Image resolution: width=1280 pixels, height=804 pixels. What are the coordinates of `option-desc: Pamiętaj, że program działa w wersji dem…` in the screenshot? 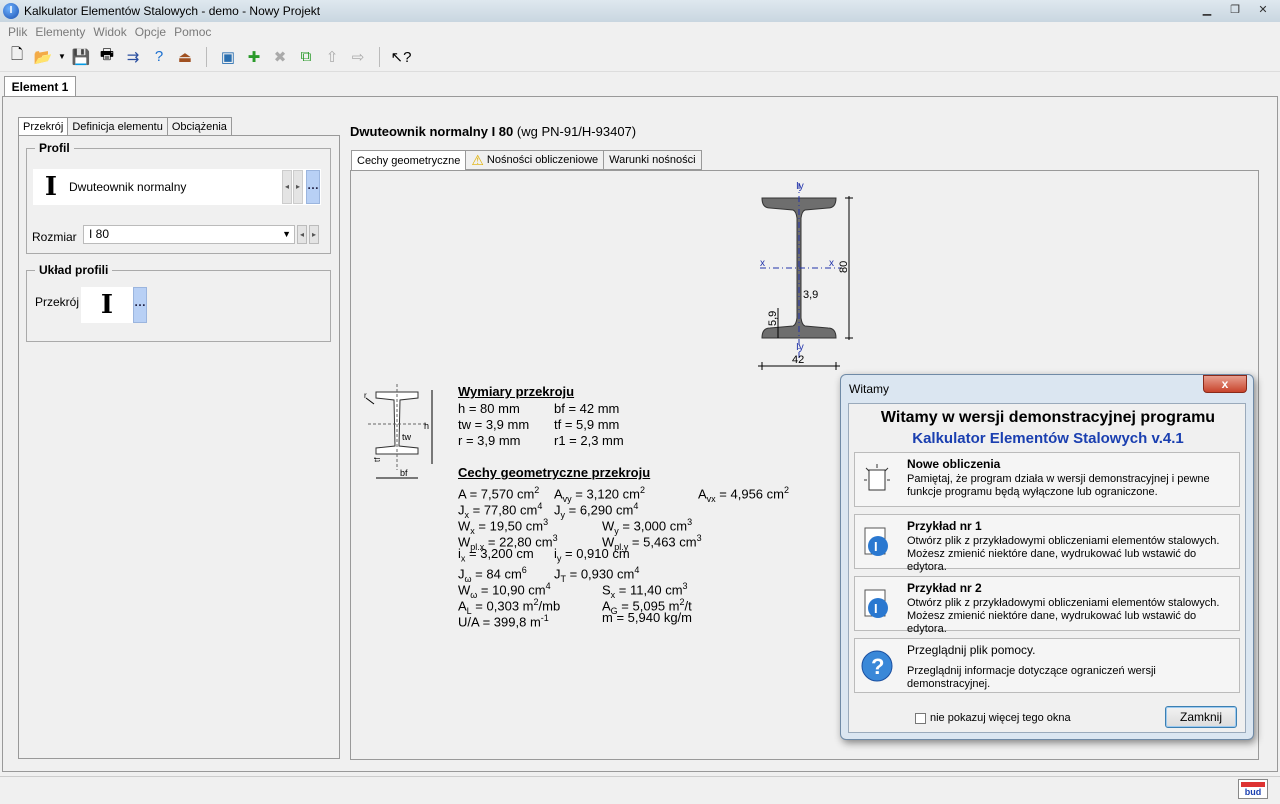 It's located at (1058, 485).